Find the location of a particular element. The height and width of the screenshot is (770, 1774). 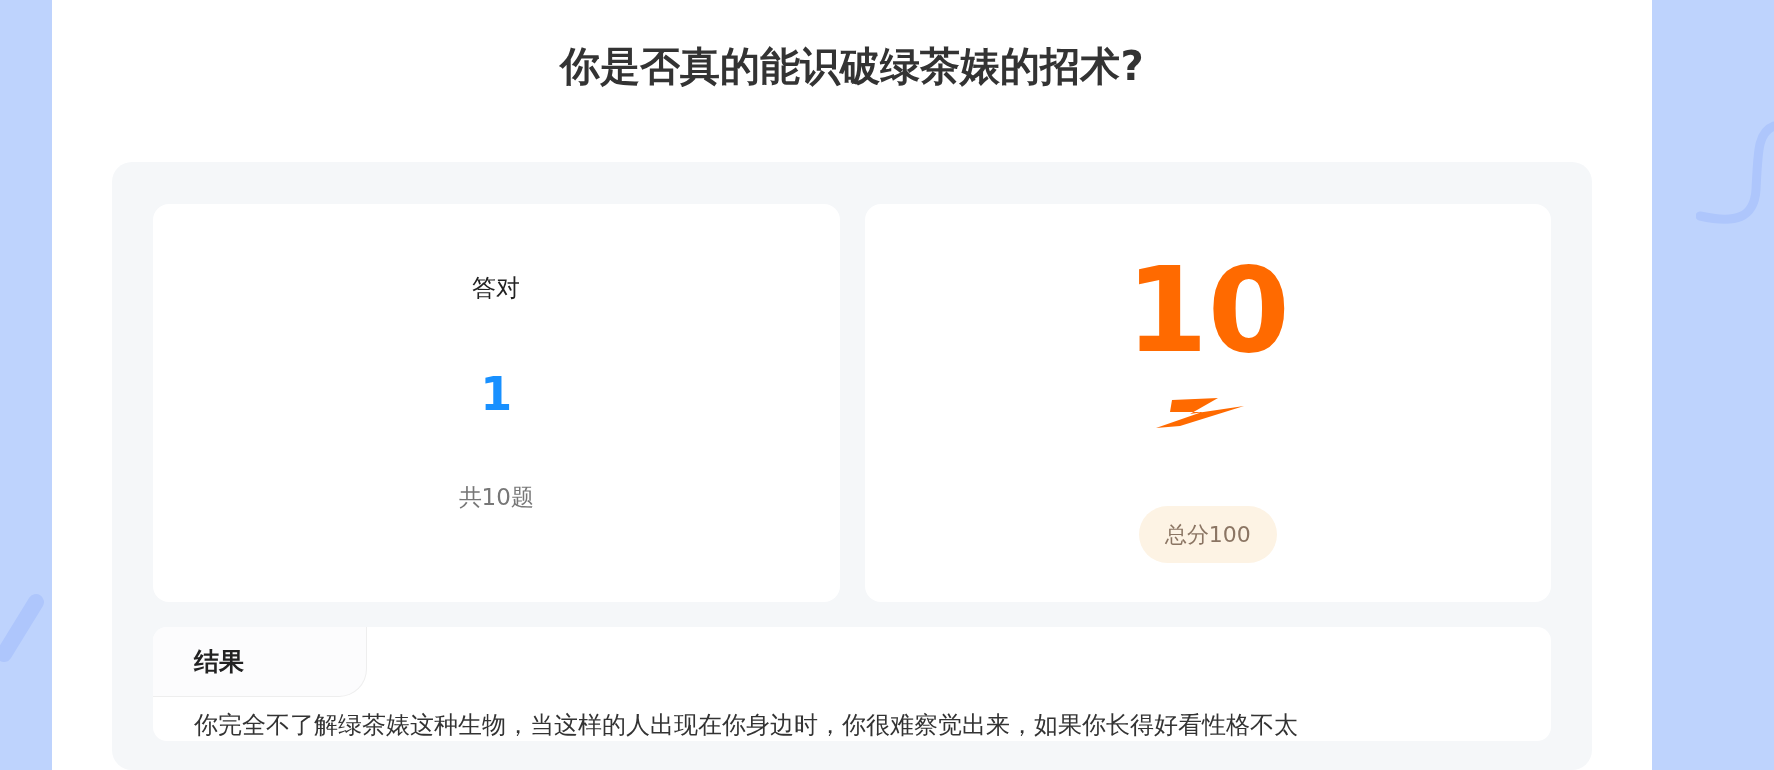

quiz-title: 你是否真的能识破绿茶婊的招术? is located at coordinates (852, 66).